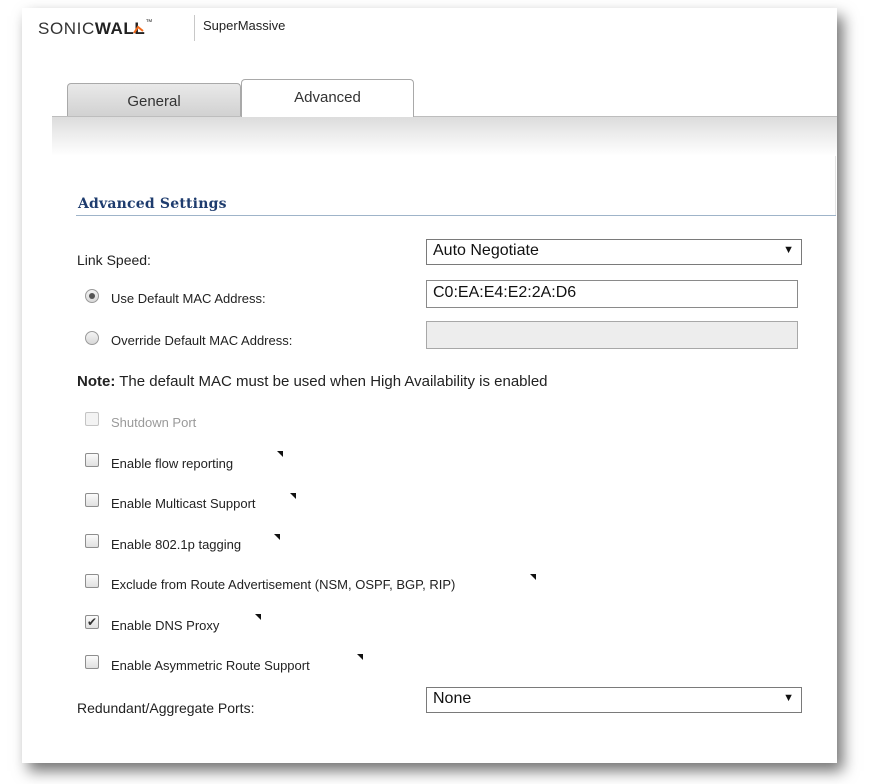 This screenshot has width=869, height=784. Describe the element at coordinates (149, 22) in the screenshot. I see `trademark-mark: ™` at that location.